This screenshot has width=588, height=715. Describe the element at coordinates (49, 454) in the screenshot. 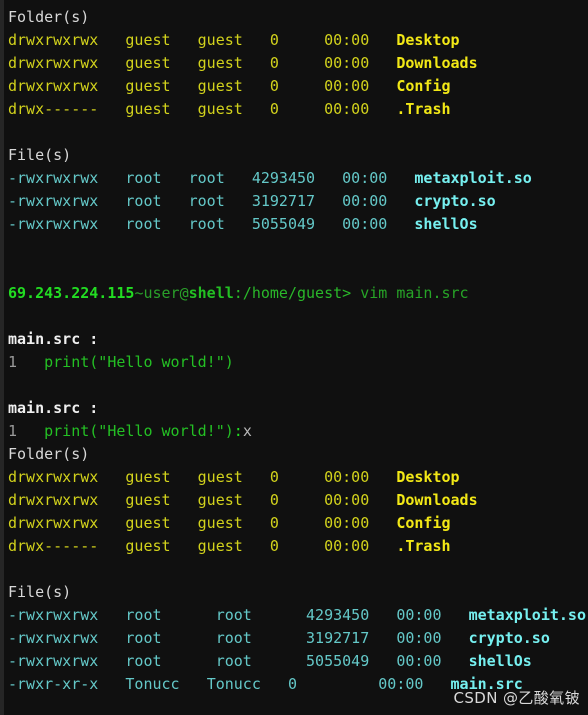

I see `folders-label: Folder(s)` at that location.